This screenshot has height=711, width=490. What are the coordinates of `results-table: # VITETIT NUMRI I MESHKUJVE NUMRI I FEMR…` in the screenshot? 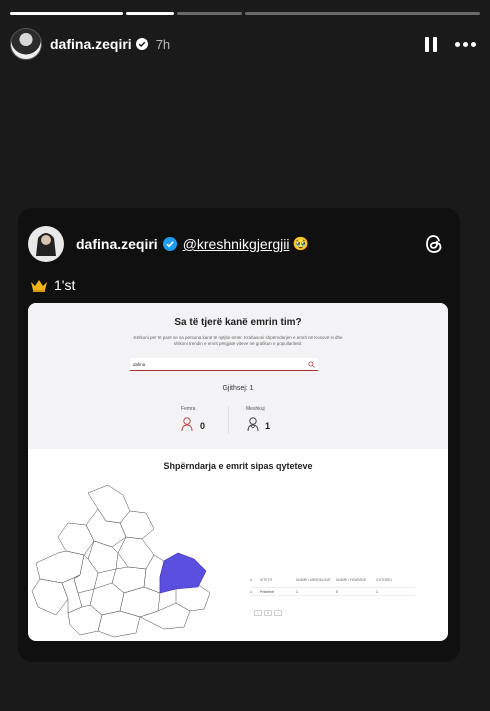 It's located at (332, 586).